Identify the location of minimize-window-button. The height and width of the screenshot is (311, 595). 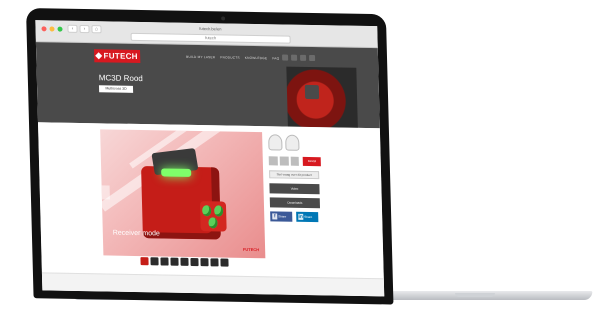
(52, 29).